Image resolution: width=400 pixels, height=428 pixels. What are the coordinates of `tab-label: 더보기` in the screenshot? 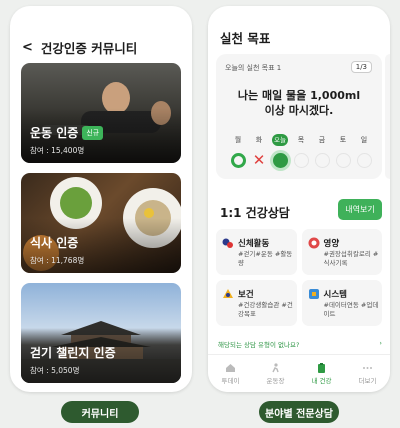 It's located at (367, 380).